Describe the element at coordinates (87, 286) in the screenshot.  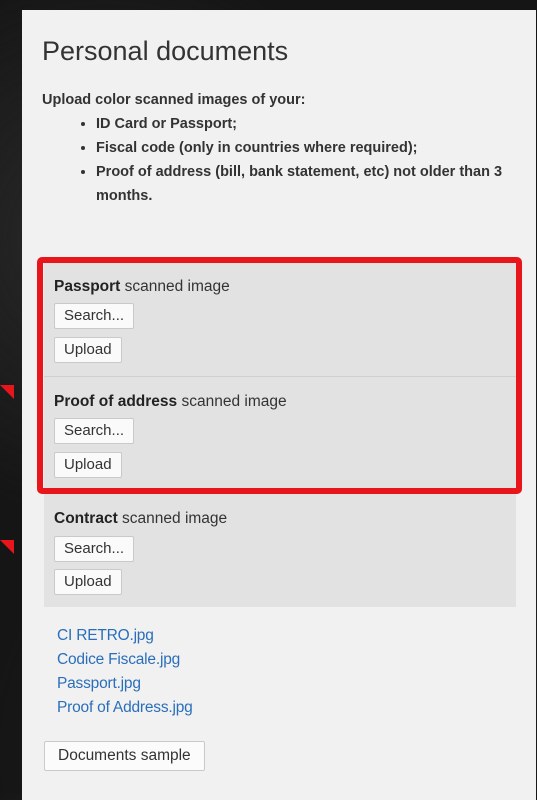
I see `document-name: Passport` at that location.